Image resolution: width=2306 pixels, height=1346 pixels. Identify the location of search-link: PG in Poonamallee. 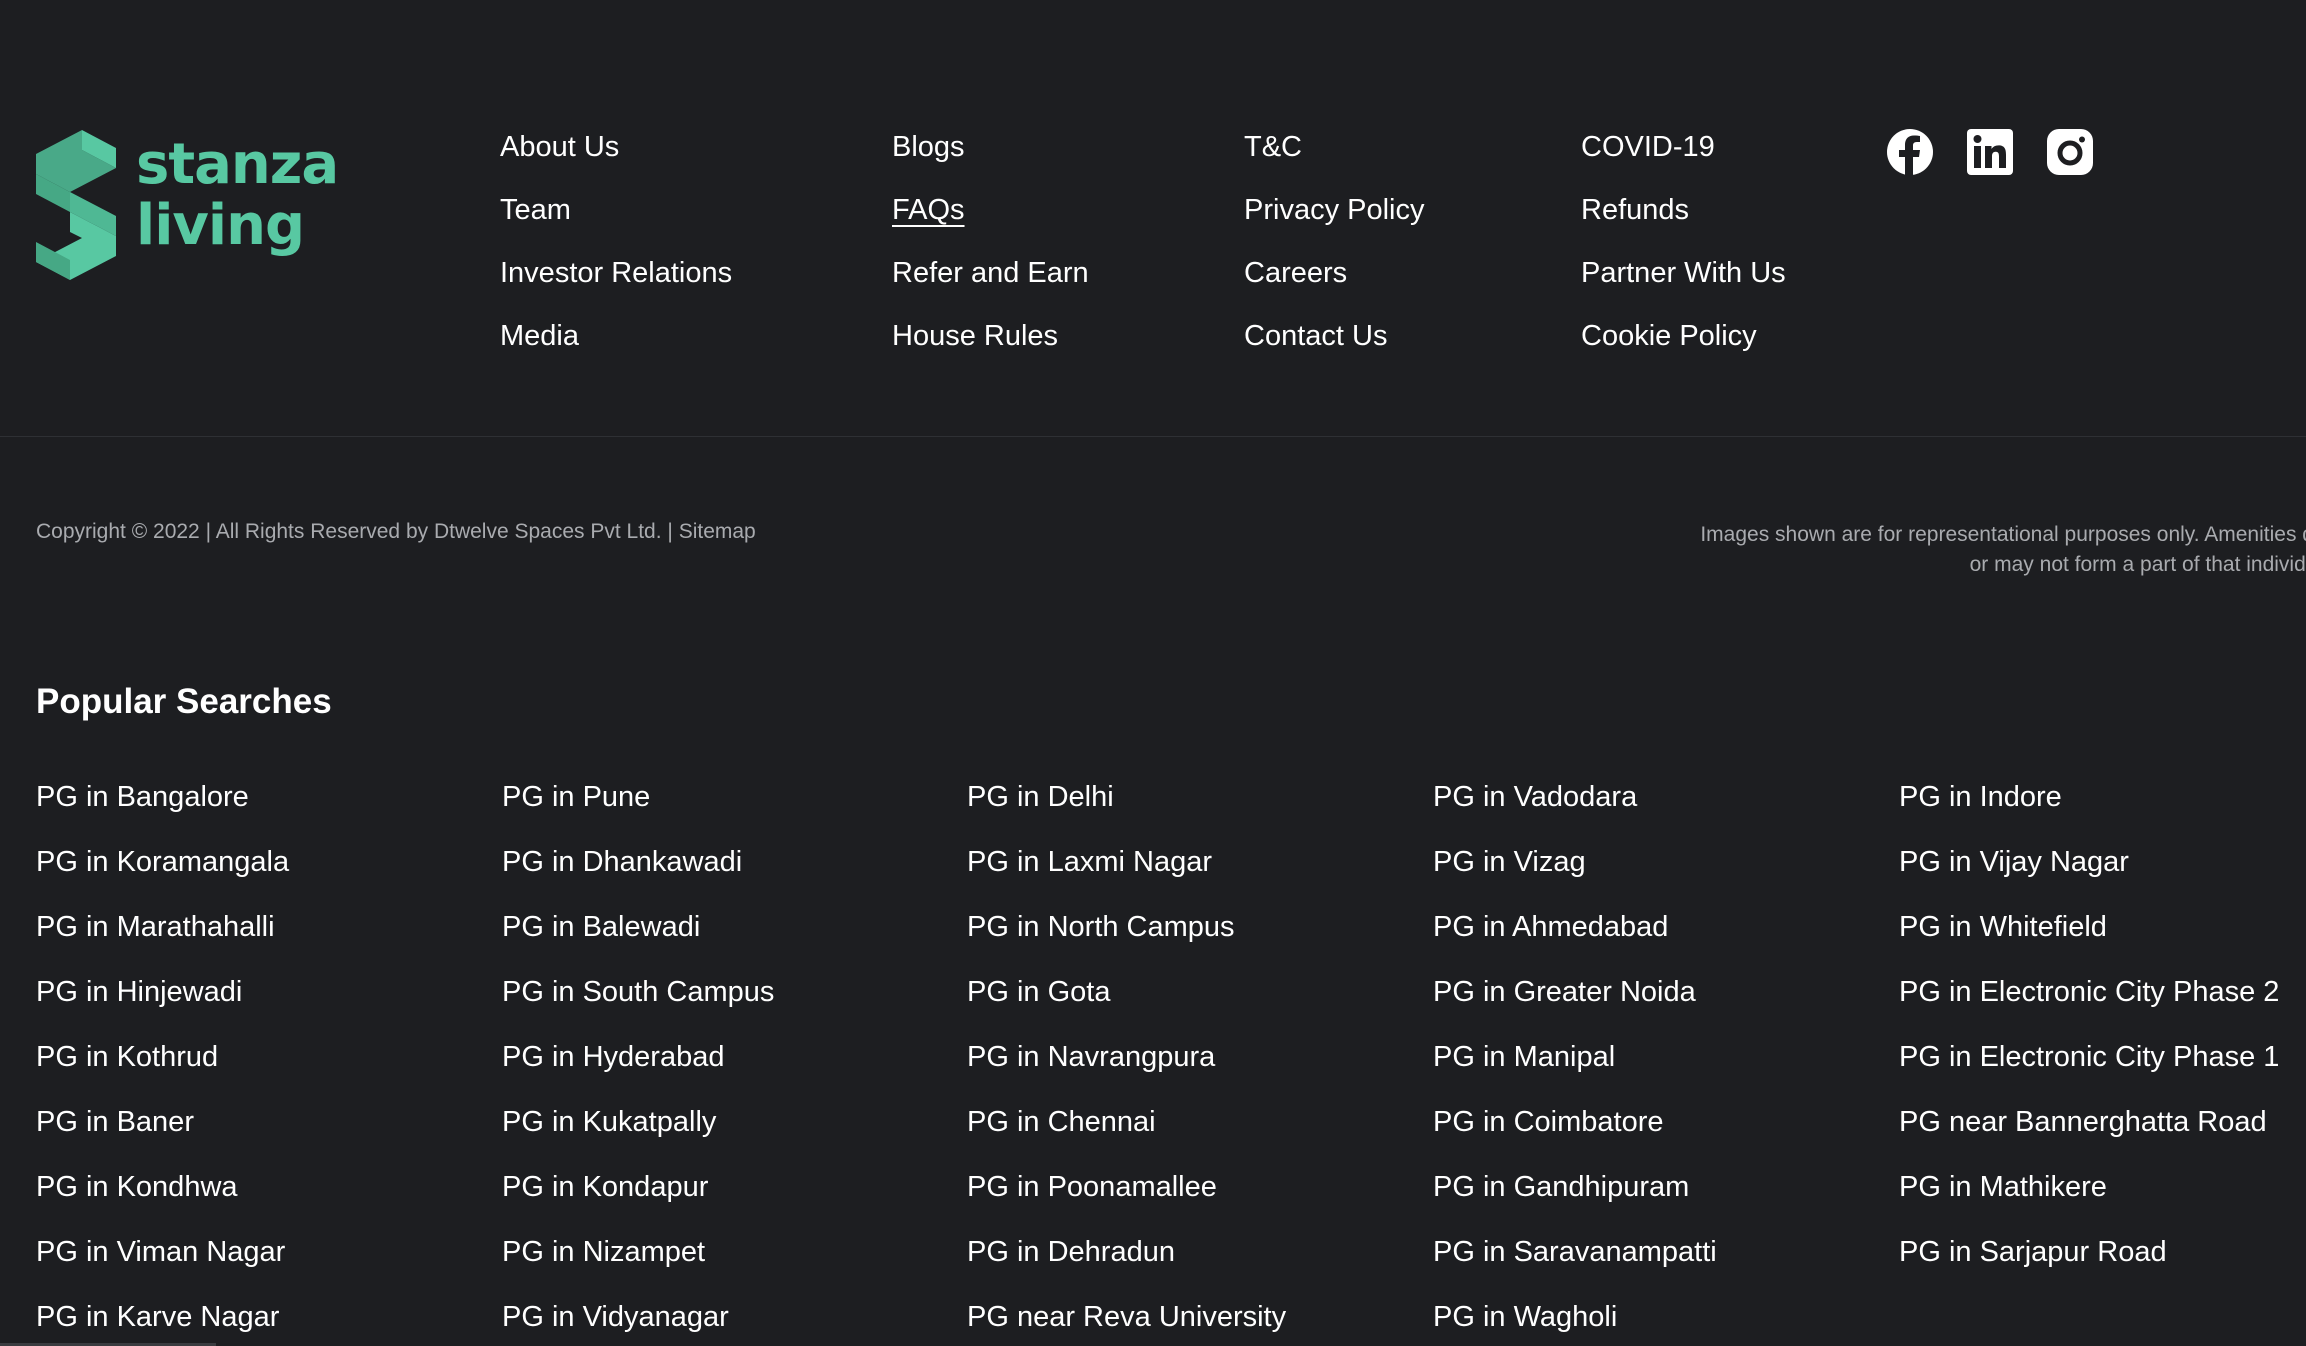
(1126, 1196).